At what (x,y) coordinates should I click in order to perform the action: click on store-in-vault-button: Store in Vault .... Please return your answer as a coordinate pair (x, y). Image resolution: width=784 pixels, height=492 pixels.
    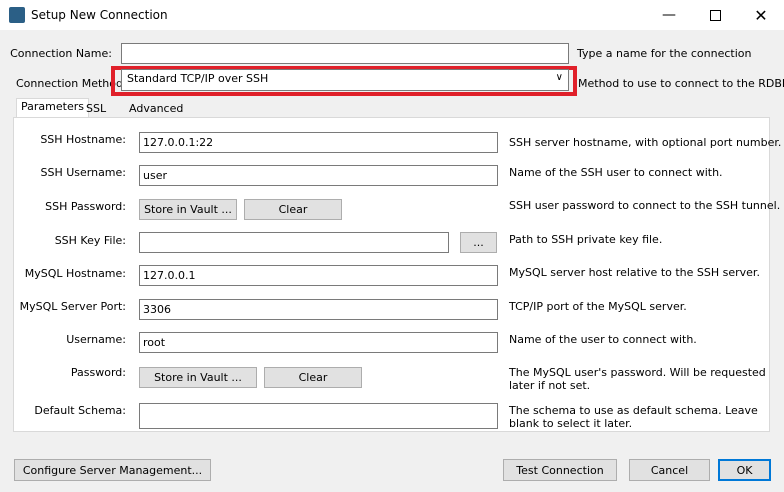
    Looking at the image, I should click on (198, 377).